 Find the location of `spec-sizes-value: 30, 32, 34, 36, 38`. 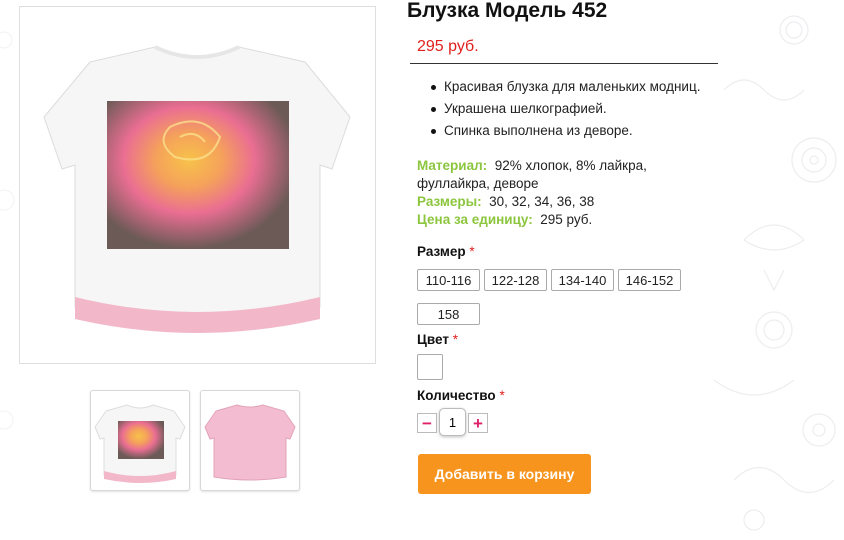

spec-sizes-value: 30, 32, 34, 36, 38 is located at coordinates (542, 201).